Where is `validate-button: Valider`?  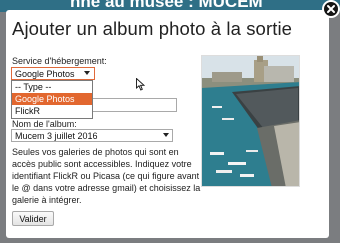 validate-button: Valider is located at coordinates (33, 218).